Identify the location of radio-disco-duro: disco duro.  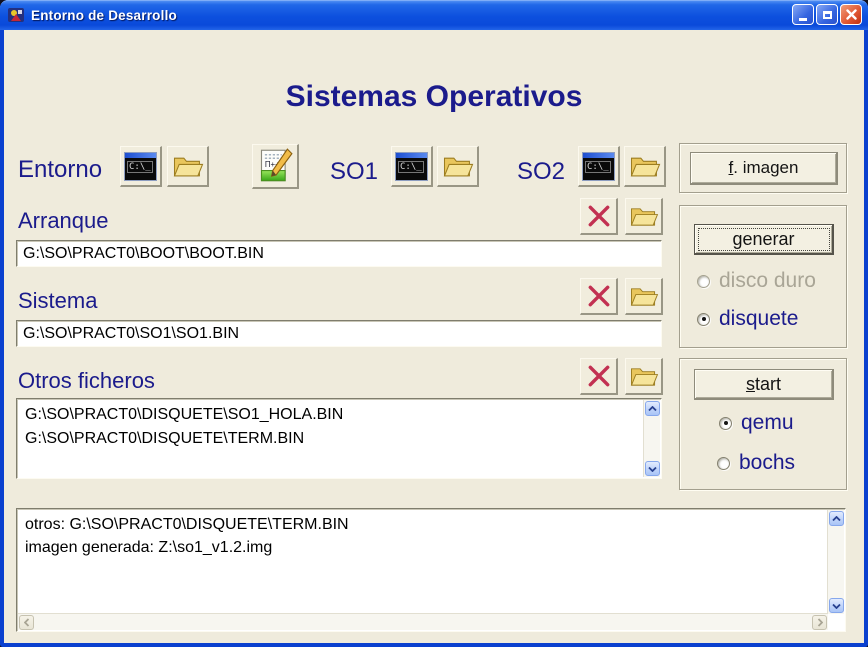
(756, 281).